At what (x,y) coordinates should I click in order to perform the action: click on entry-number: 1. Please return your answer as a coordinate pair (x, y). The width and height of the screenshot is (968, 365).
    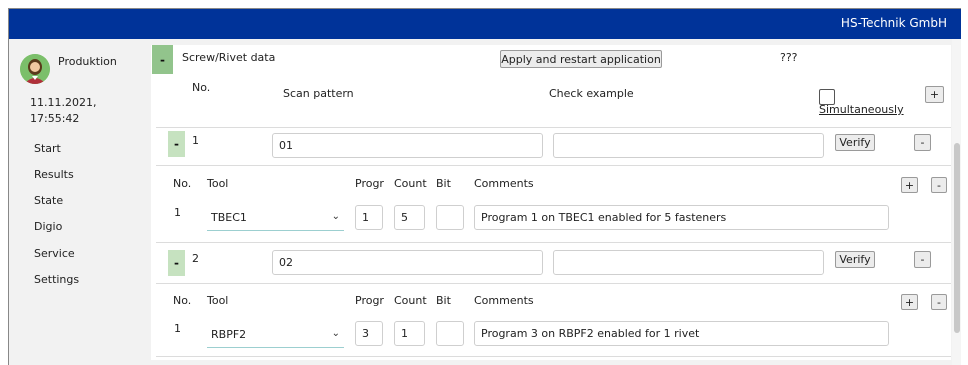
    Looking at the image, I should click on (195, 140).